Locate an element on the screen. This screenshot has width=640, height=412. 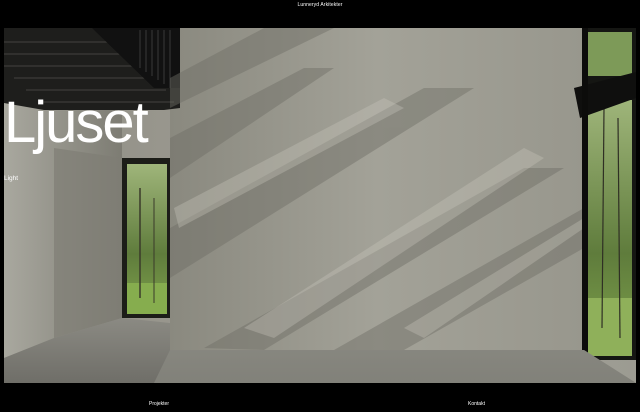
nav-contact-link: Kontakt is located at coordinates (476, 404).